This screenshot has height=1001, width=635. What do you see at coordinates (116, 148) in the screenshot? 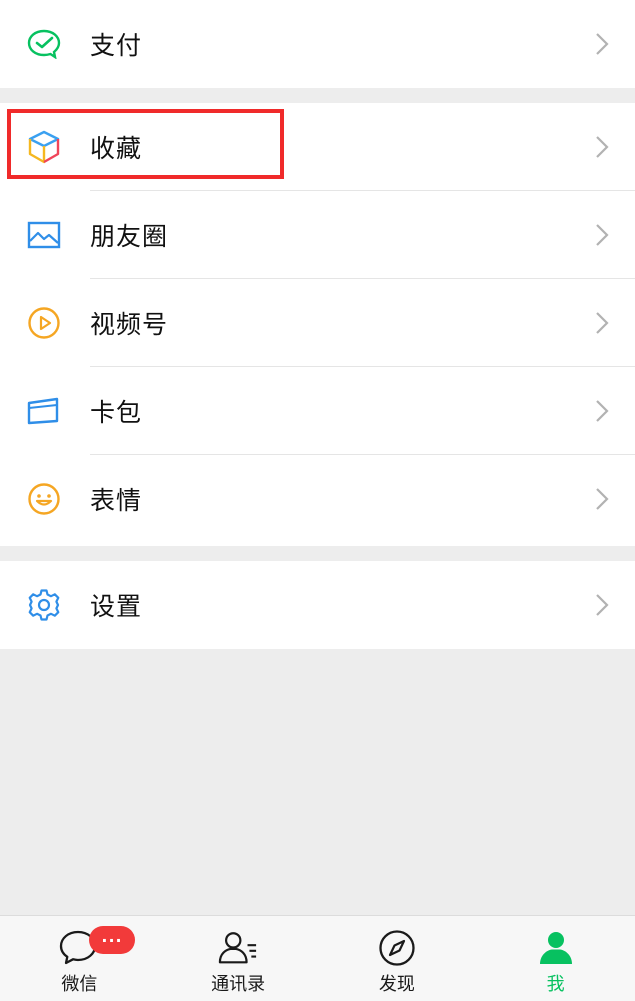
I see `menu-item-label: 收藏` at bounding box center [116, 148].